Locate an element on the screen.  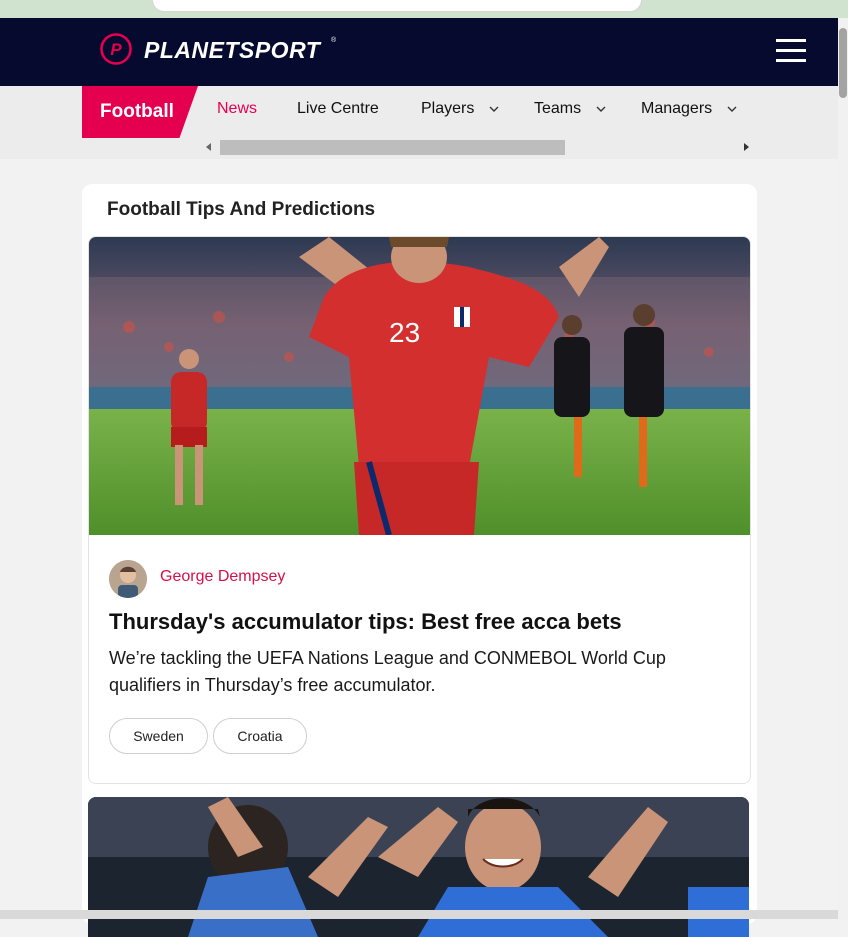
nav-item-label: Live Centre is located at coordinates (338, 108).